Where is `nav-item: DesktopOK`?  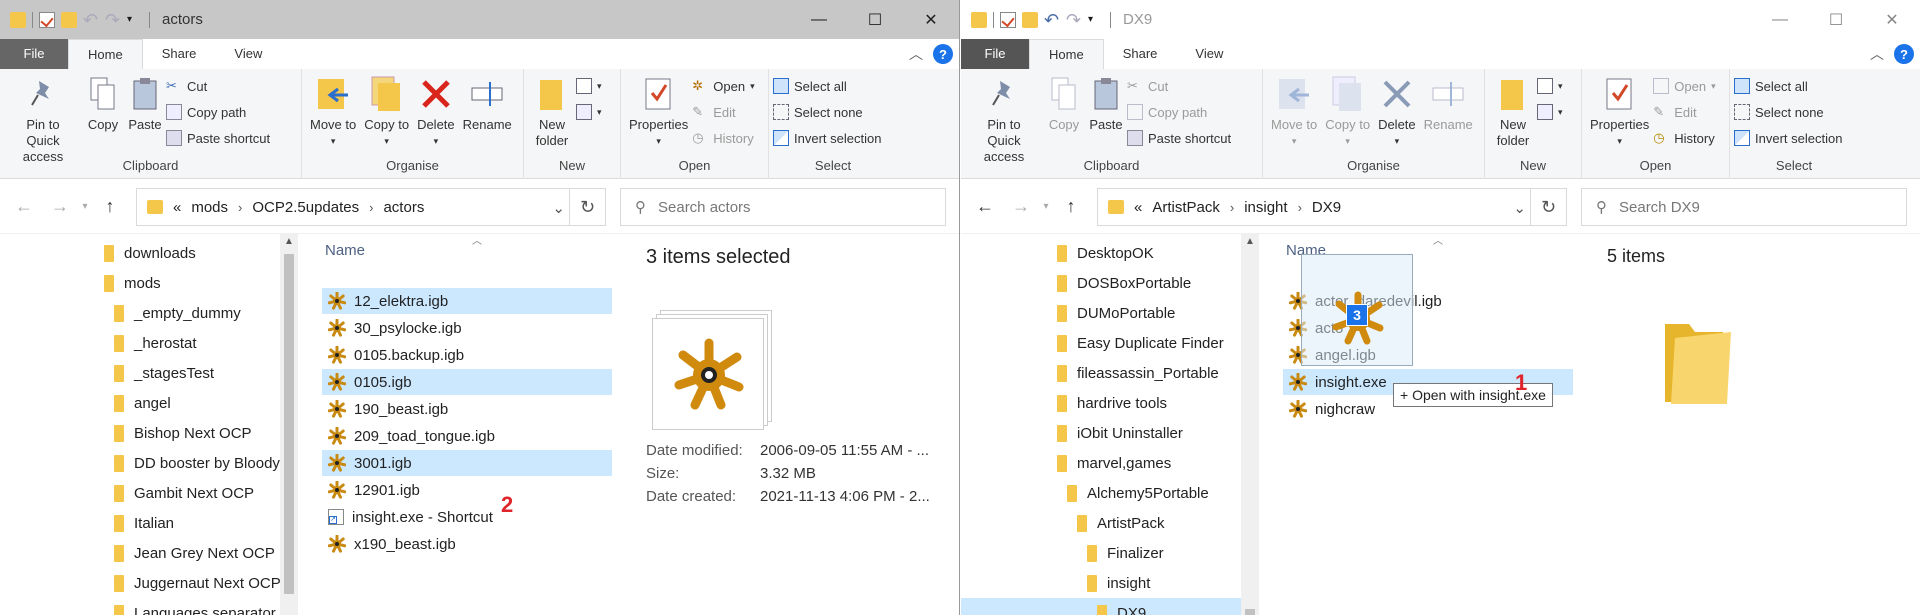
nav-item: DesktopOK is located at coordinates (1105, 253).